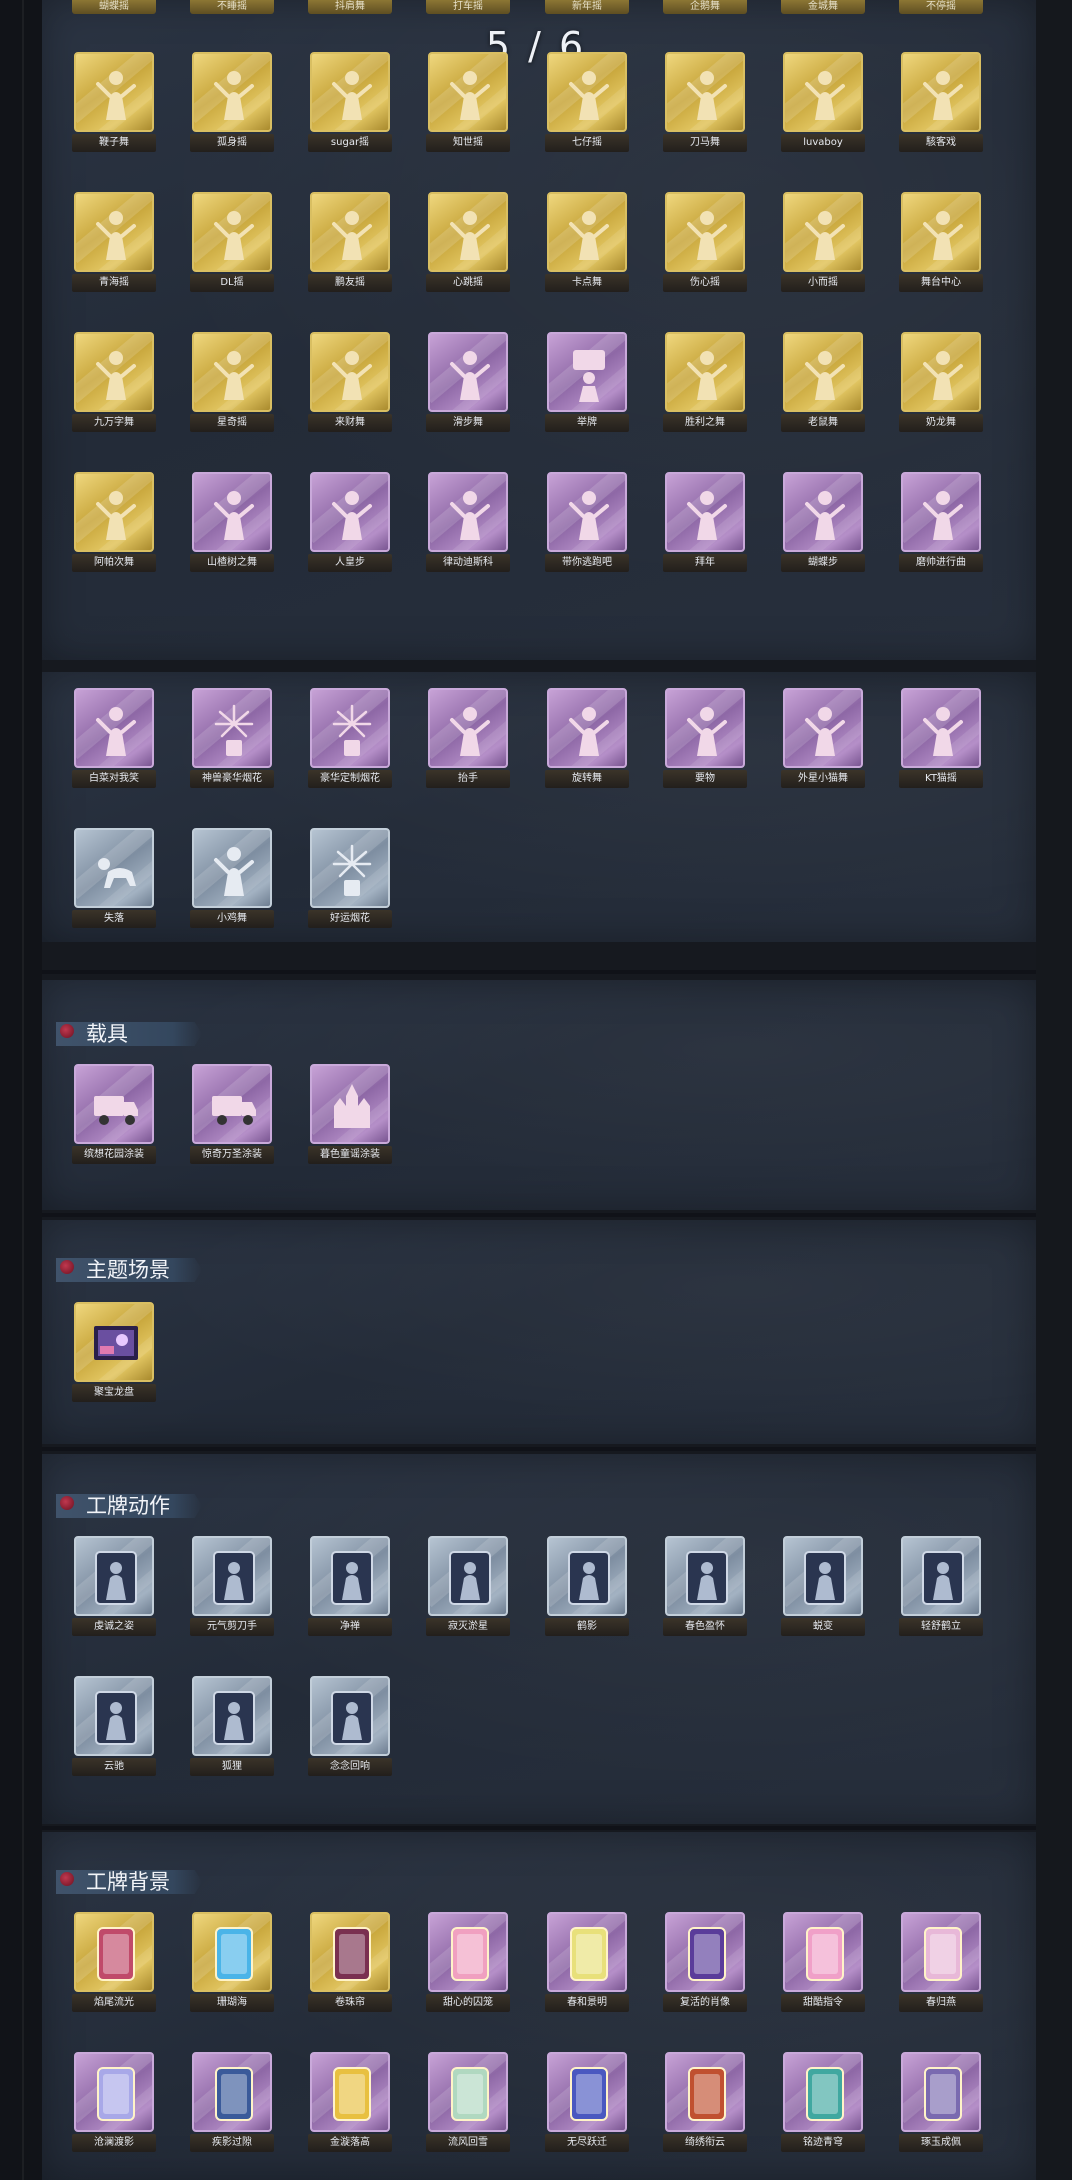 The width and height of the screenshot is (1072, 2180). What do you see at coordinates (350, 385) in the screenshot?
I see `item-tile: 来财舞` at bounding box center [350, 385].